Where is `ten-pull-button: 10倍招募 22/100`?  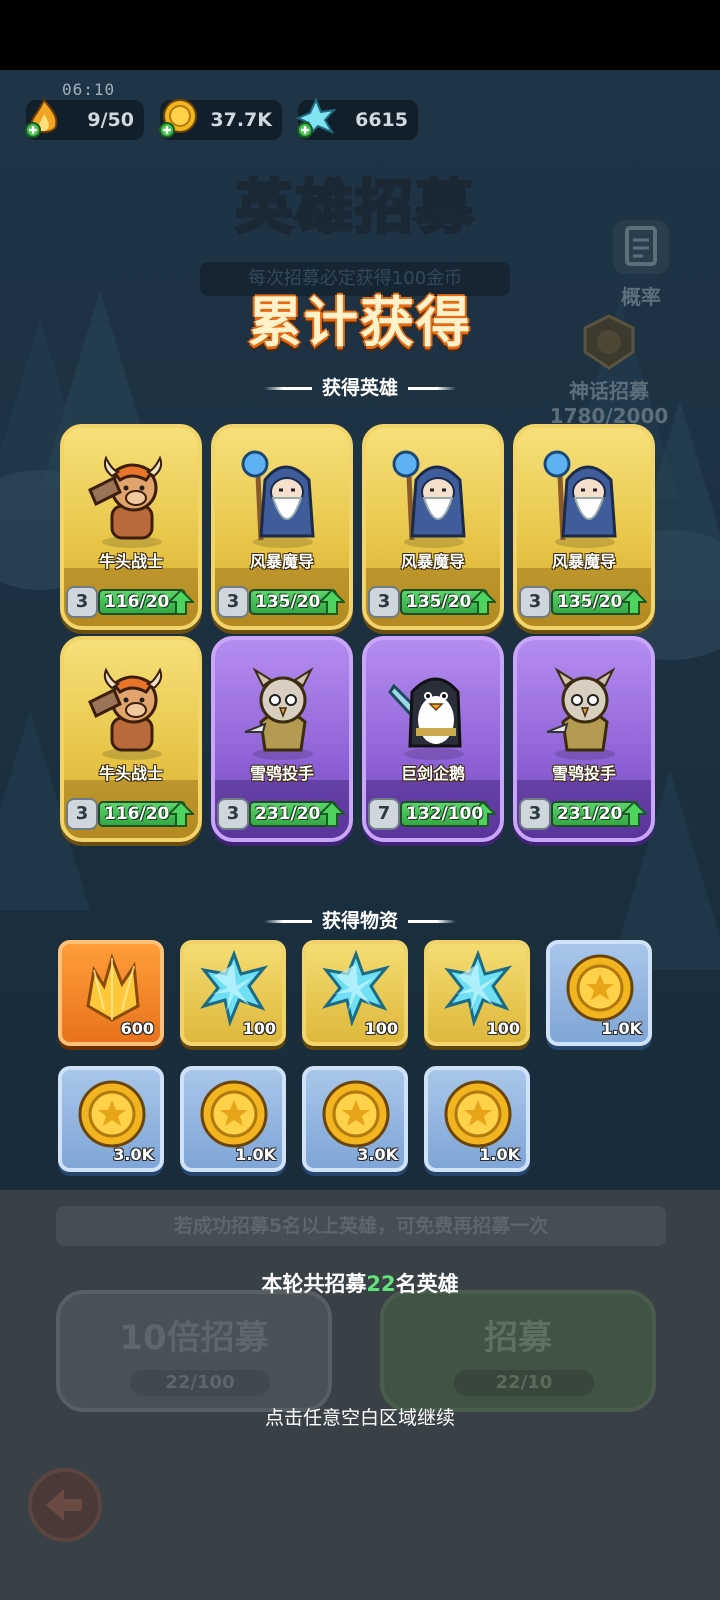 ten-pull-button: 10倍招募 22/100 is located at coordinates (194, 1351).